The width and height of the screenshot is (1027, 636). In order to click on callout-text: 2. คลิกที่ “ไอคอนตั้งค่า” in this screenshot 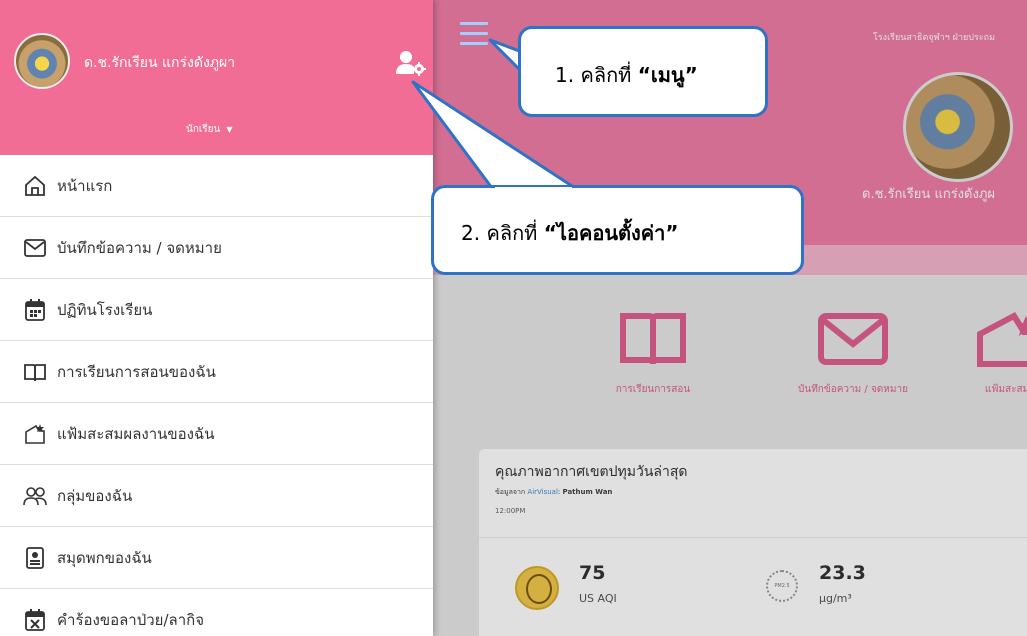, I will do `click(570, 233)`.